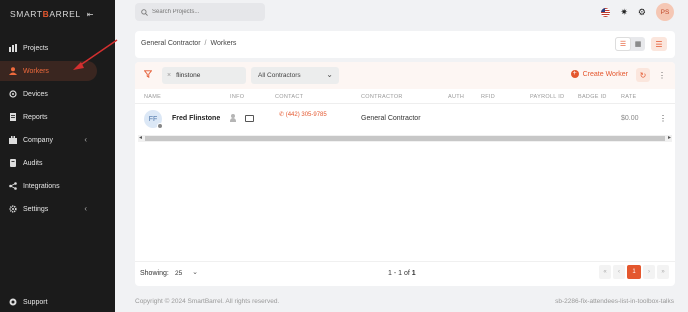 The image size is (688, 312). I want to click on support-icon, so click(13, 302).